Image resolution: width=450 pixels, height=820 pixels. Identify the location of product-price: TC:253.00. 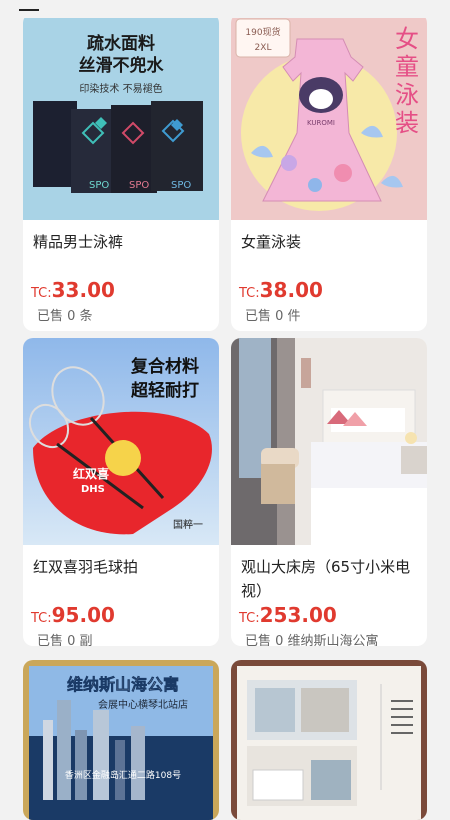
(288, 615).